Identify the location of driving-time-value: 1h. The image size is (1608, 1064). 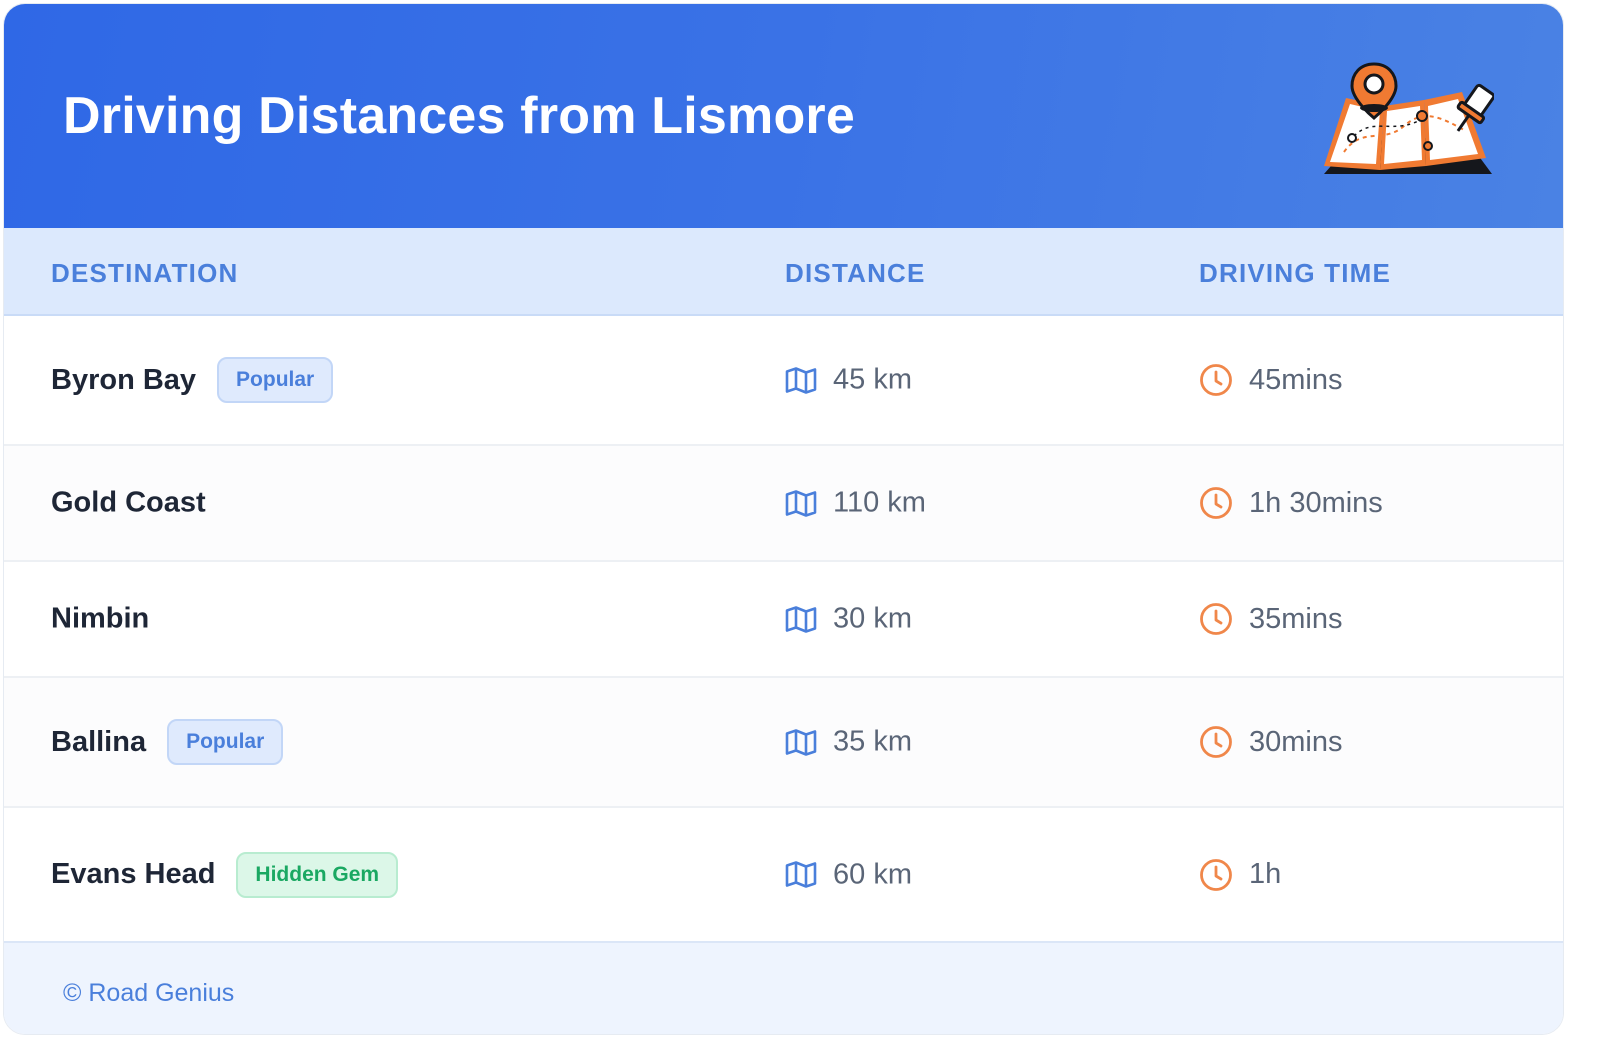
(1265, 874).